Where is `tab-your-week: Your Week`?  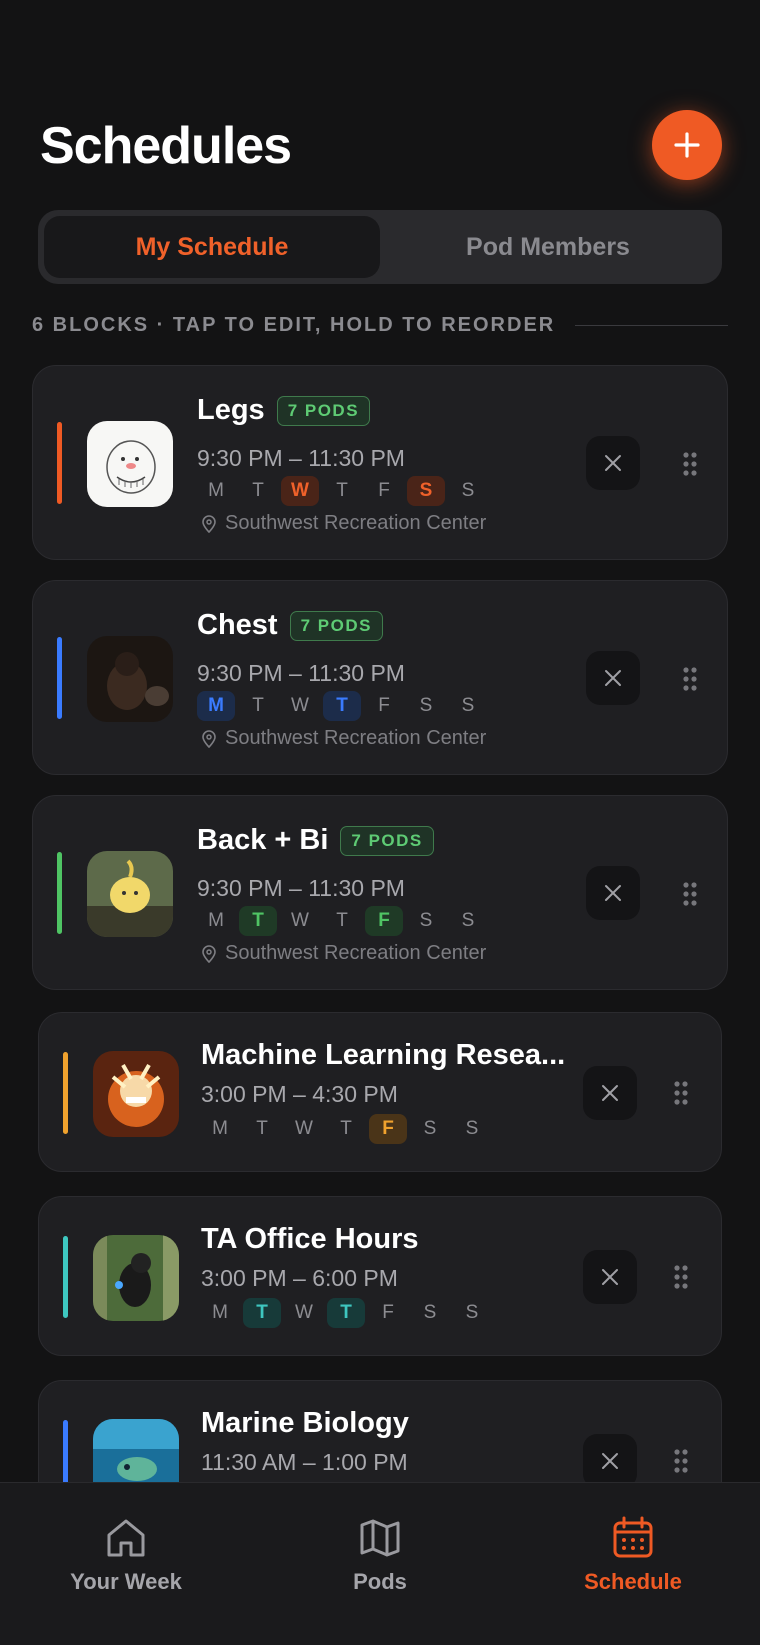 tab-your-week: Your Week is located at coordinates (126, 1555).